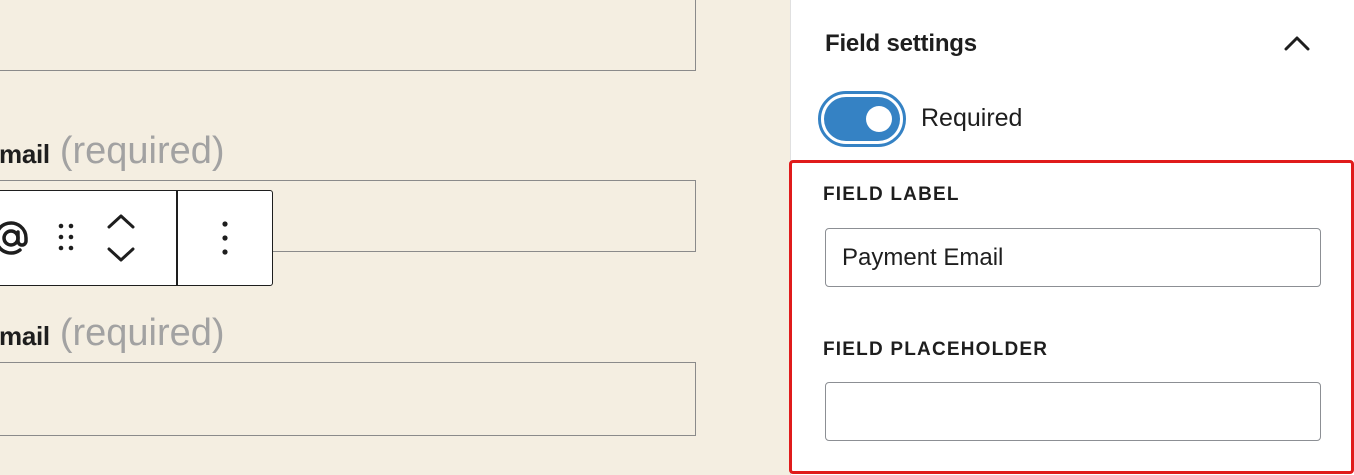 This screenshot has height=475, width=1354. Describe the element at coordinates (901, 44) in the screenshot. I see `panel-title: Field settings` at that location.